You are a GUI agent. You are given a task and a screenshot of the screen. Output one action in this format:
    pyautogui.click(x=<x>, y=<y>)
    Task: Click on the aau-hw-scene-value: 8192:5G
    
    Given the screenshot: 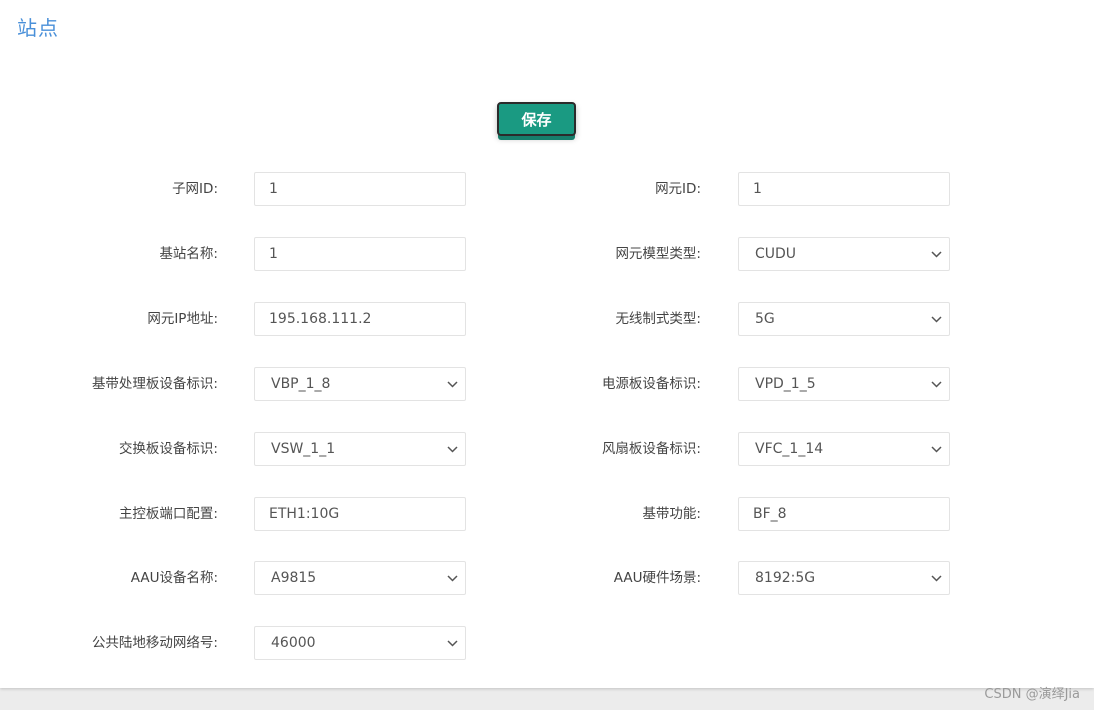 What is the action you would take?
    pyautogui.click(x=785, y=578)
    